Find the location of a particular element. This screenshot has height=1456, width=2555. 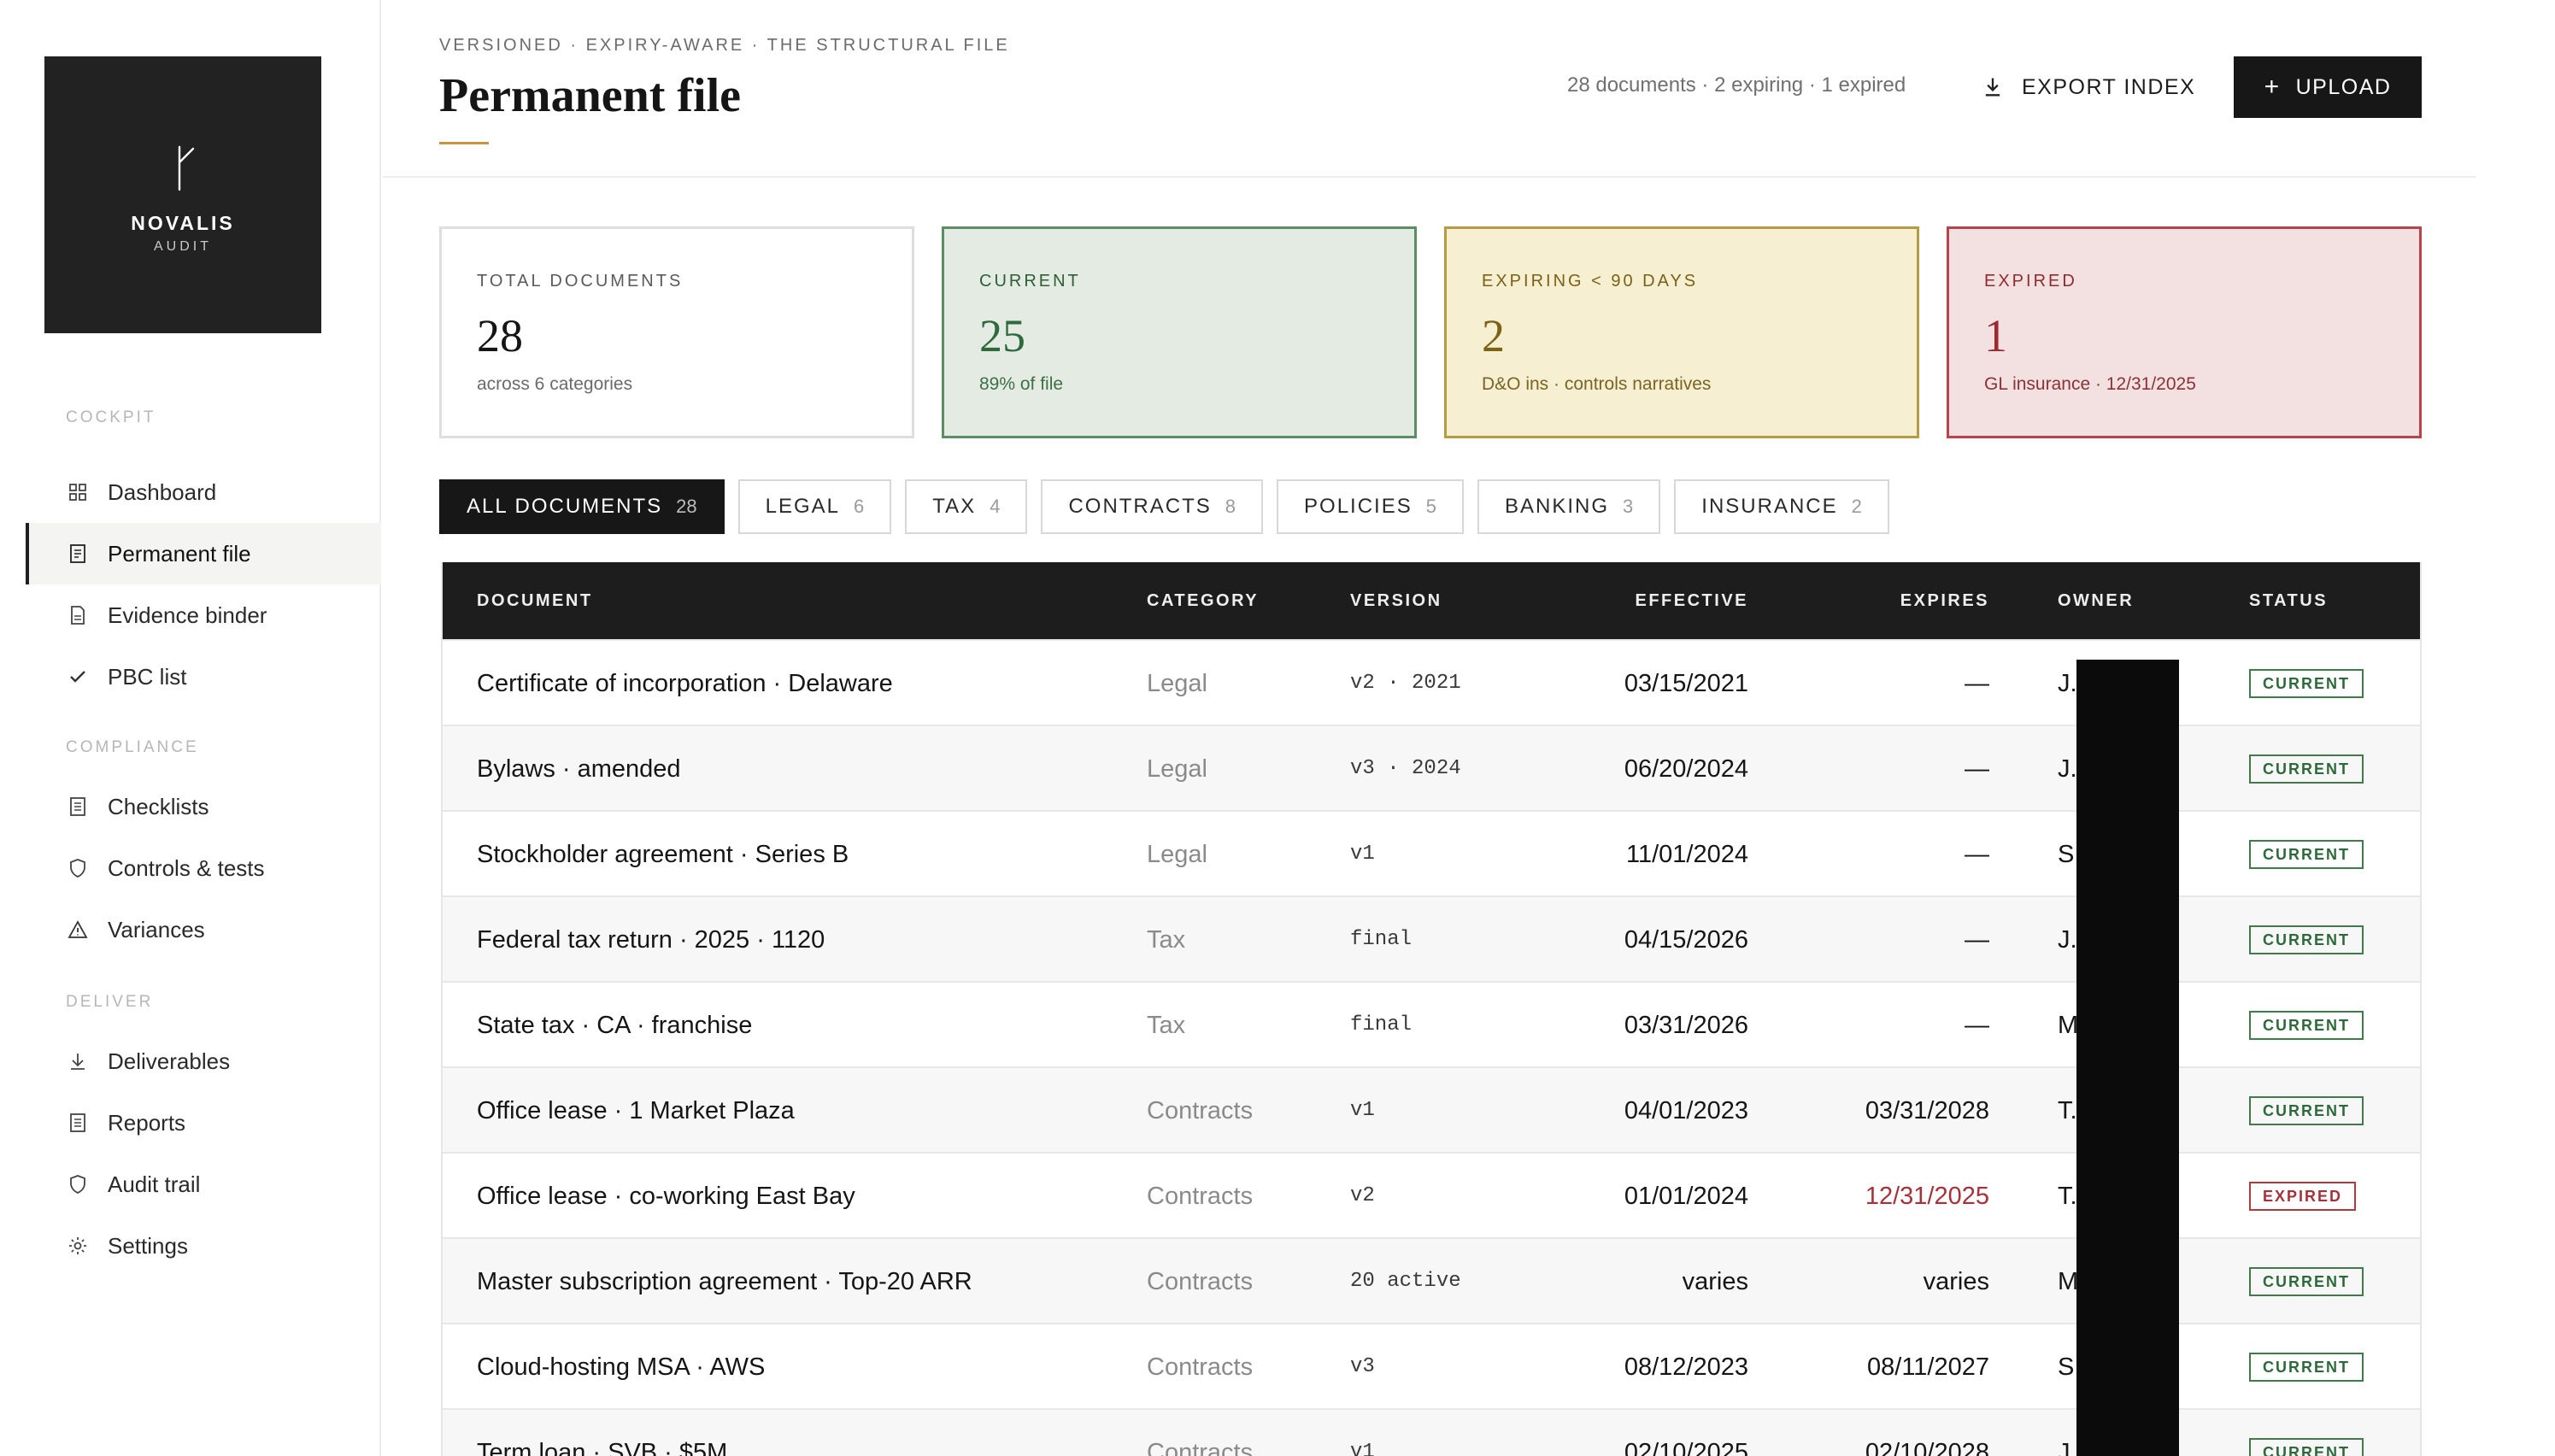

tab-count: 5 is located at coordinates (1430, 506).